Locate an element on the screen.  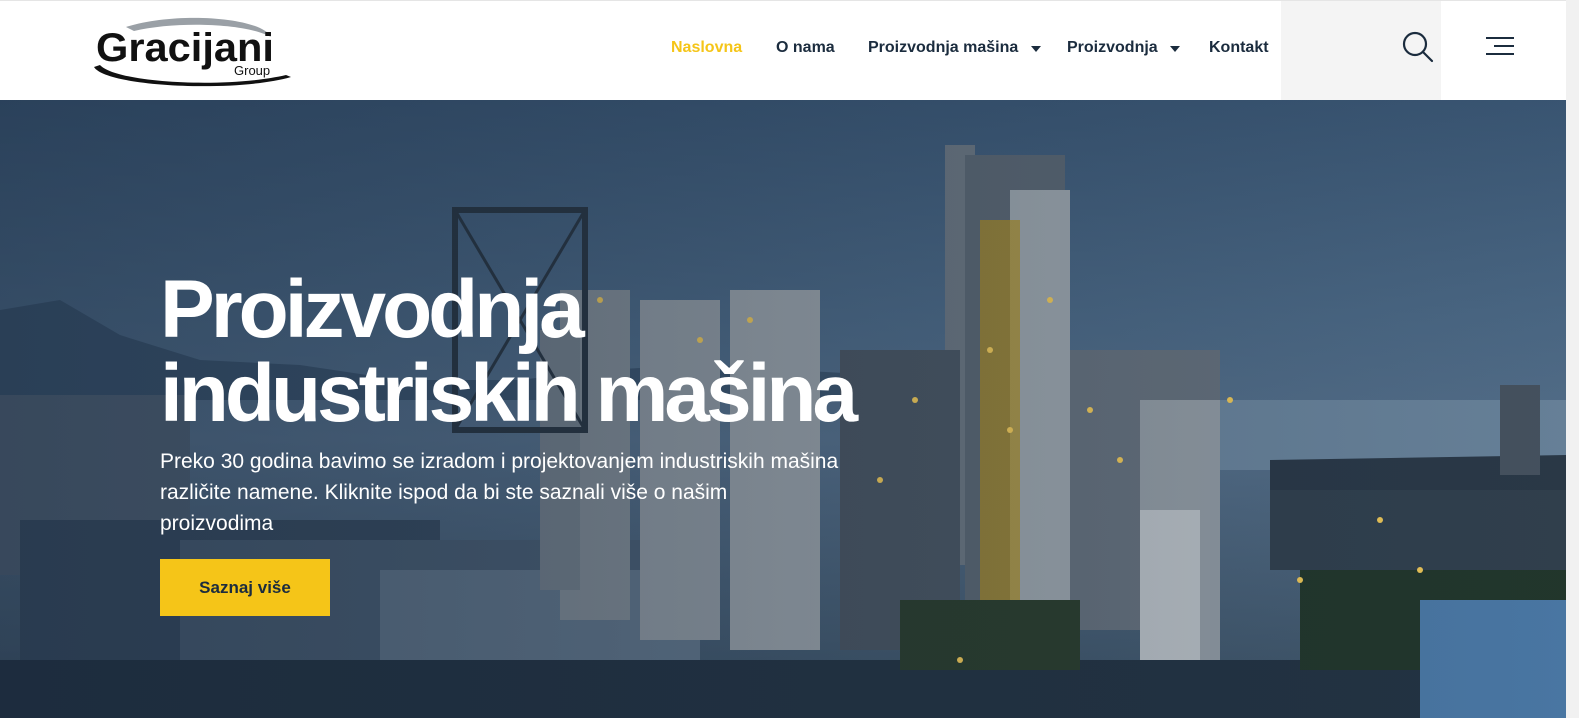
brand-logo: Gracijani Group is located at coordinates (191, 51).